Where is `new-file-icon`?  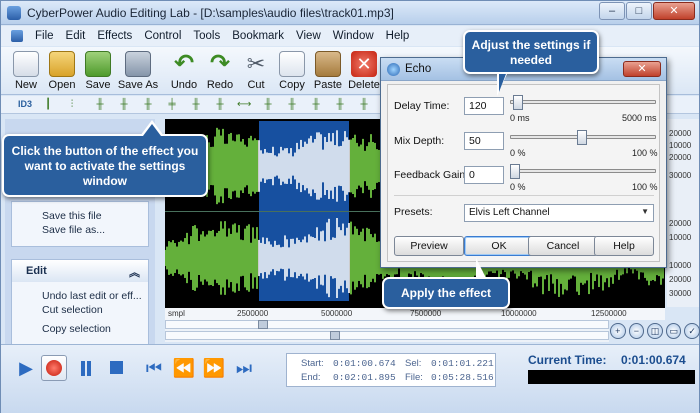
new-file-icon is located at coordinates (26, 64).